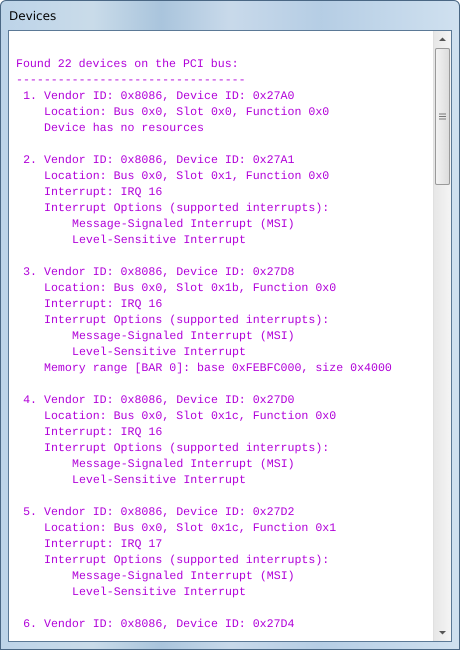 This screenshot has height=650, width=460. What do you see at coordinates (30, 273) in the screenshot?
I see `device-number: 3.` at bounding box center [30, 273].